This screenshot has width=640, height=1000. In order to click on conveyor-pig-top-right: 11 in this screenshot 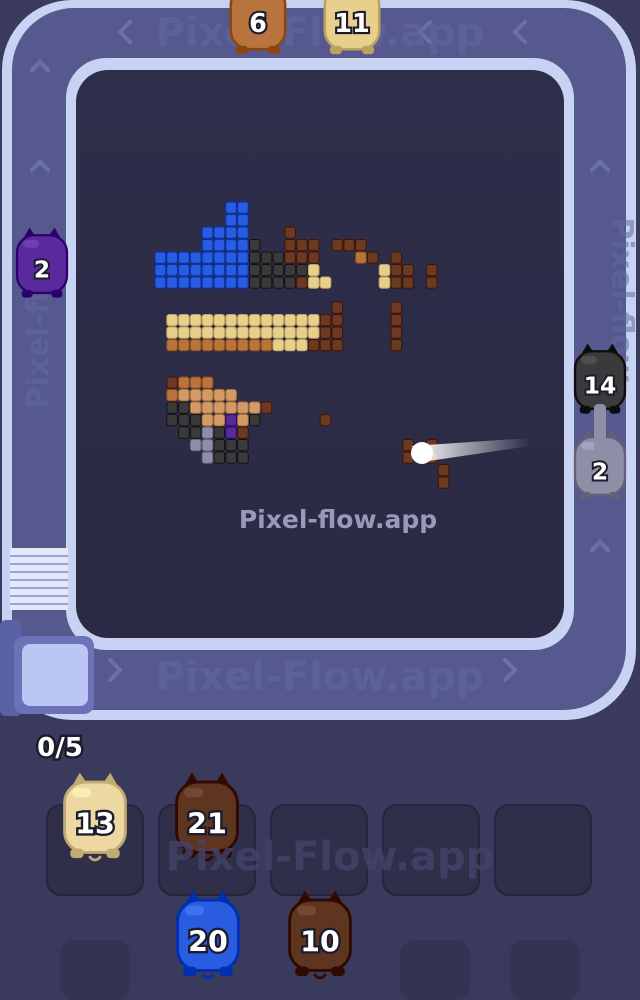, I will do `click(352, 27)`.